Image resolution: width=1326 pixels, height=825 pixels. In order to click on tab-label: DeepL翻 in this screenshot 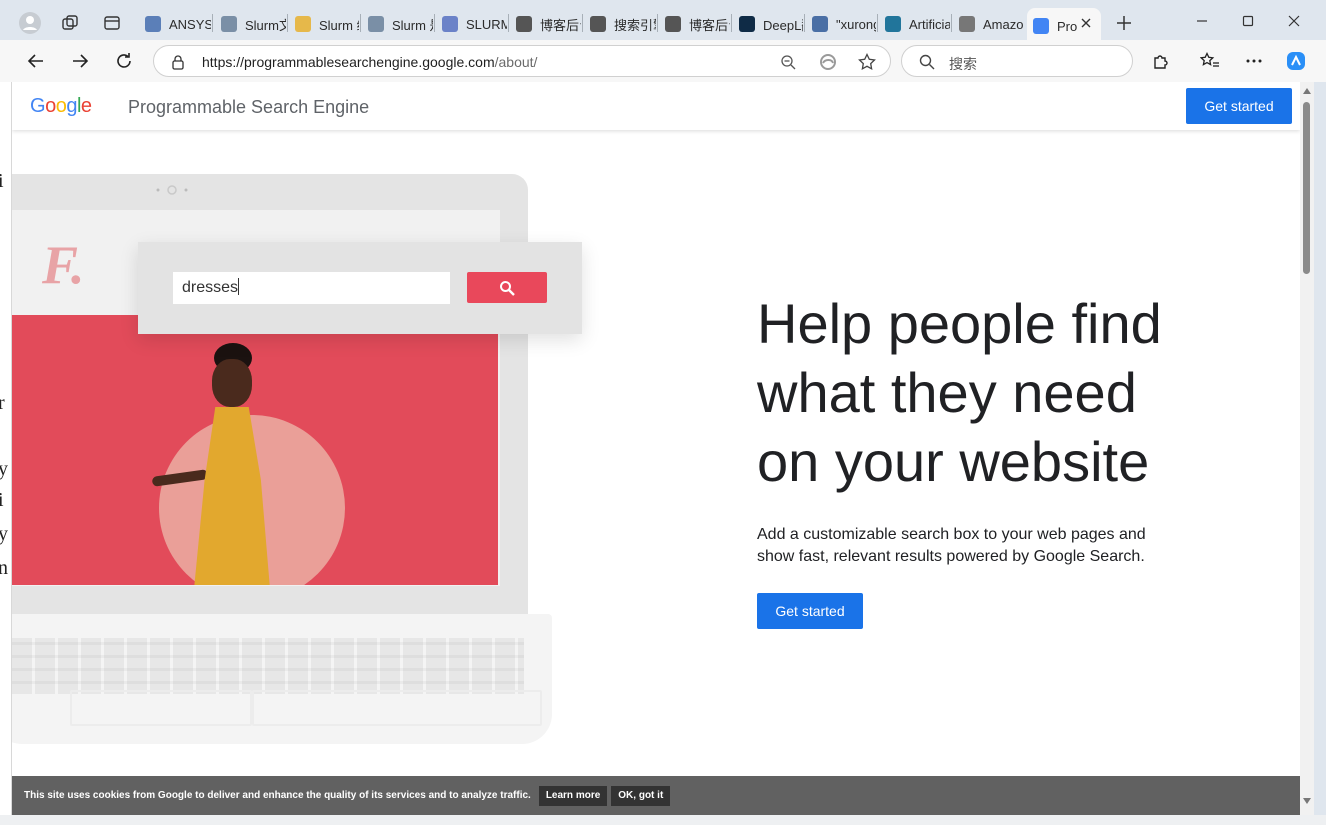, I will do `click(783, 25)`.